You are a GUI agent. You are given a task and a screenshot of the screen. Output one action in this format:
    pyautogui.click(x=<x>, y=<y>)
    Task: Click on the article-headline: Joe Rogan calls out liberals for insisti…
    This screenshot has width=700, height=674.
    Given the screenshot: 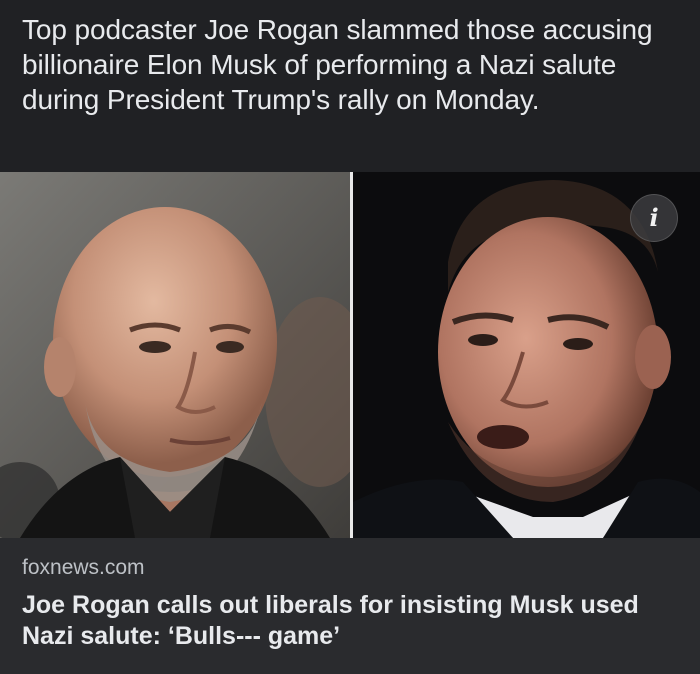 What is the action you would take?
    pyautogui.click(x=352, y=621)
    